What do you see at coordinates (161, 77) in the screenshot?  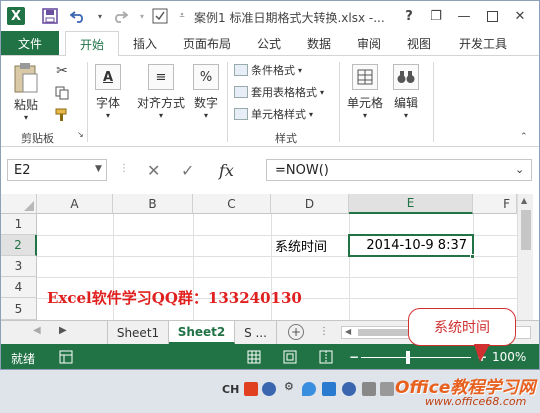 I see `alignment-icon: ≡` at bounding box center [161, 77].